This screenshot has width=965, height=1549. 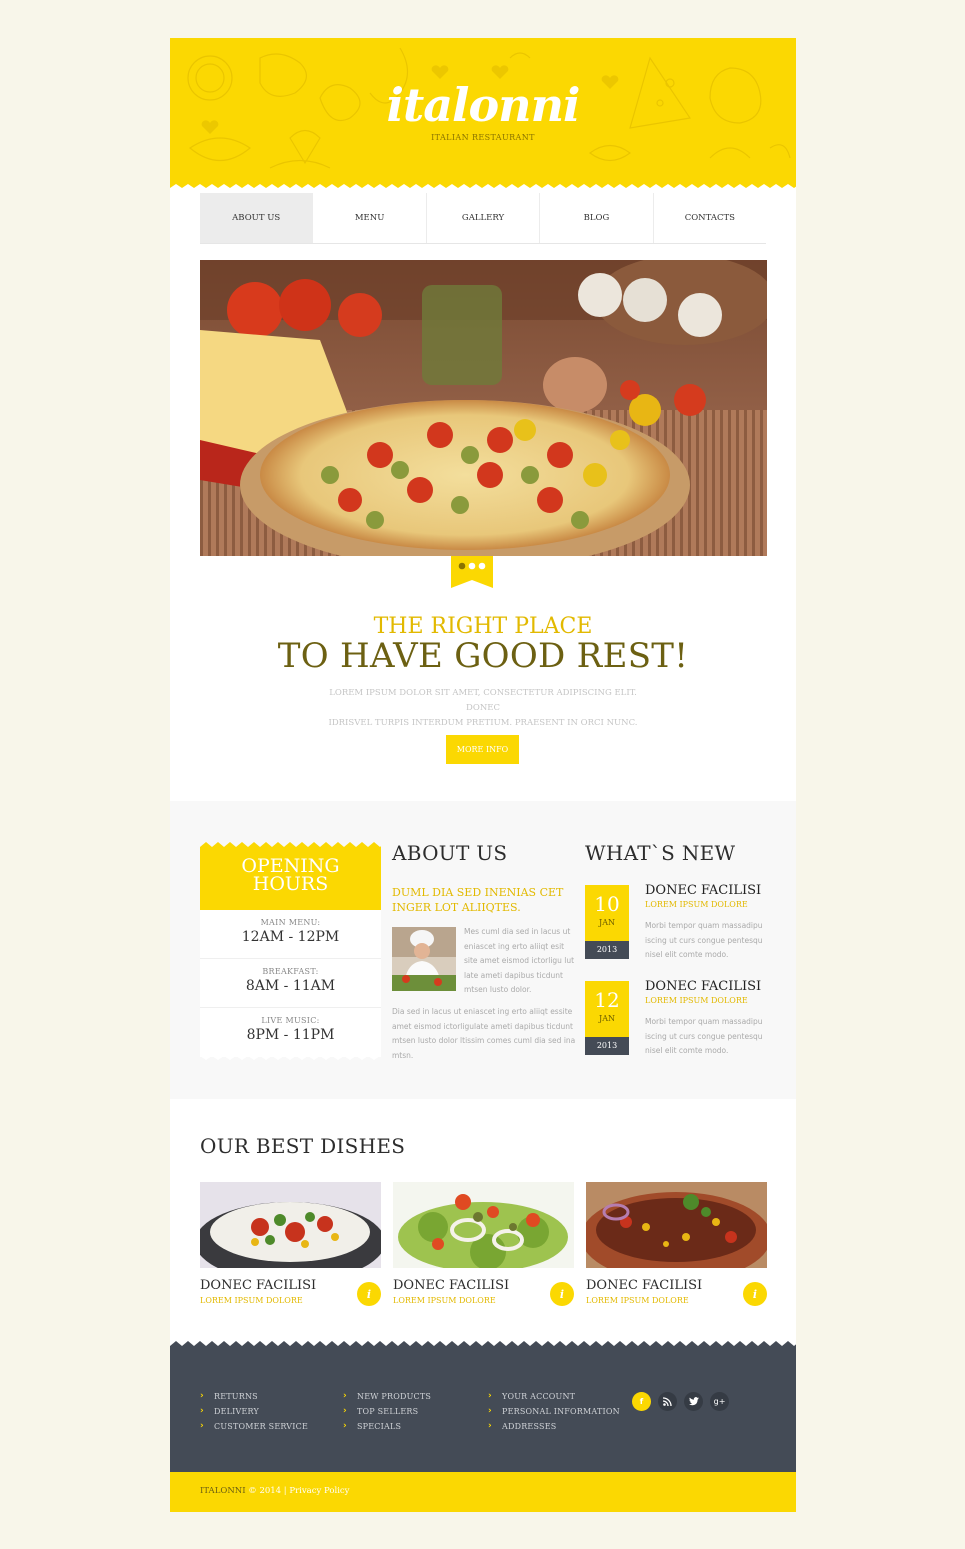 I want to click on nav-item-contacts: CONTACTS, so click(x=710, y=218).